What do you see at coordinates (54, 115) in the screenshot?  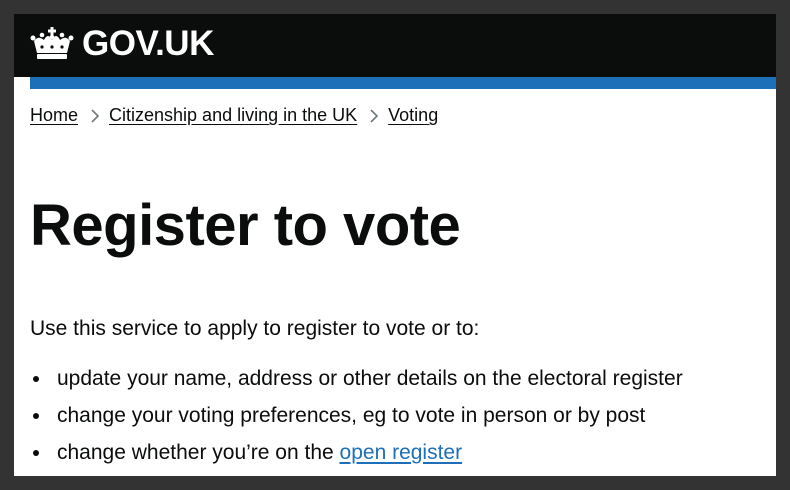 I see `breadcrumb-home: Home` at bounding box center [54, 115].